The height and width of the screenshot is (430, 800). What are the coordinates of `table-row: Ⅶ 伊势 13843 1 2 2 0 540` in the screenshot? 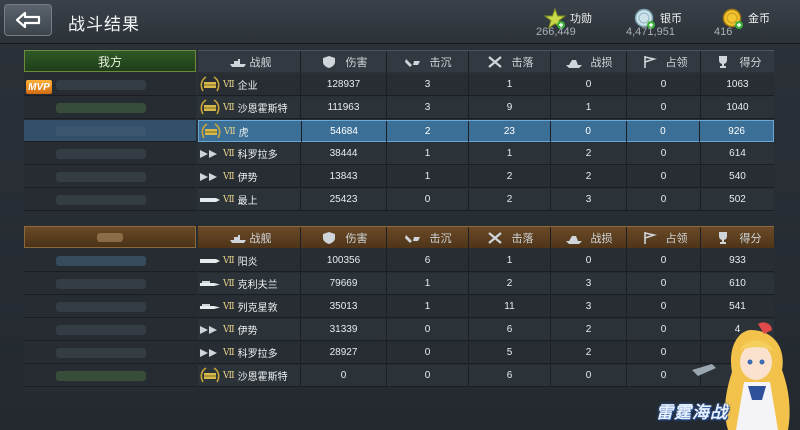 It's located at (486, 177).